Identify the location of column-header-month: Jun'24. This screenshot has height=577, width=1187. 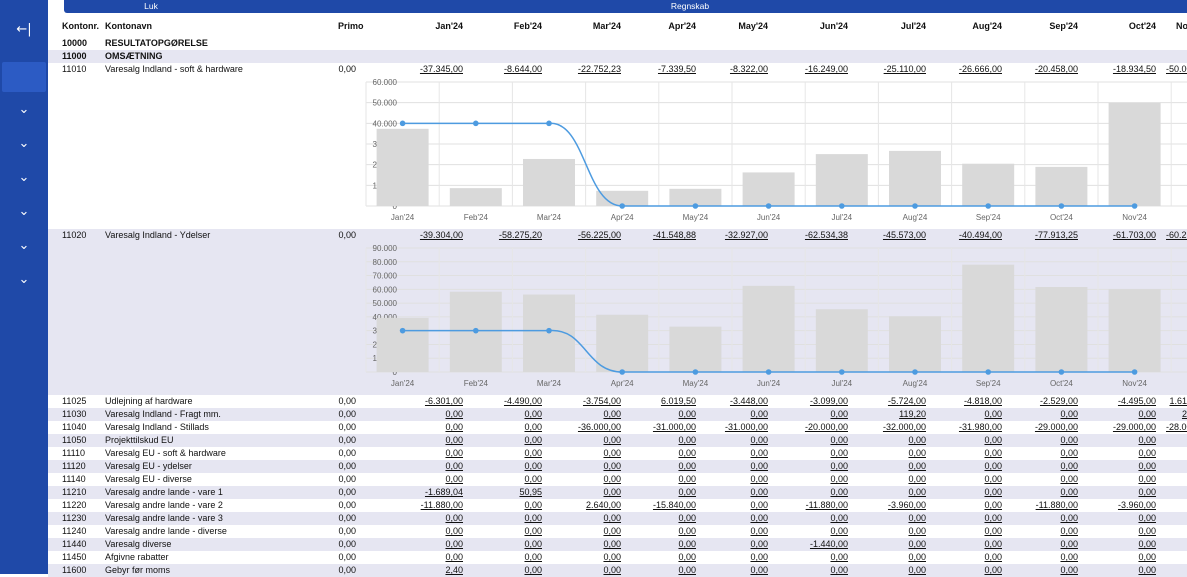
(818, 26).